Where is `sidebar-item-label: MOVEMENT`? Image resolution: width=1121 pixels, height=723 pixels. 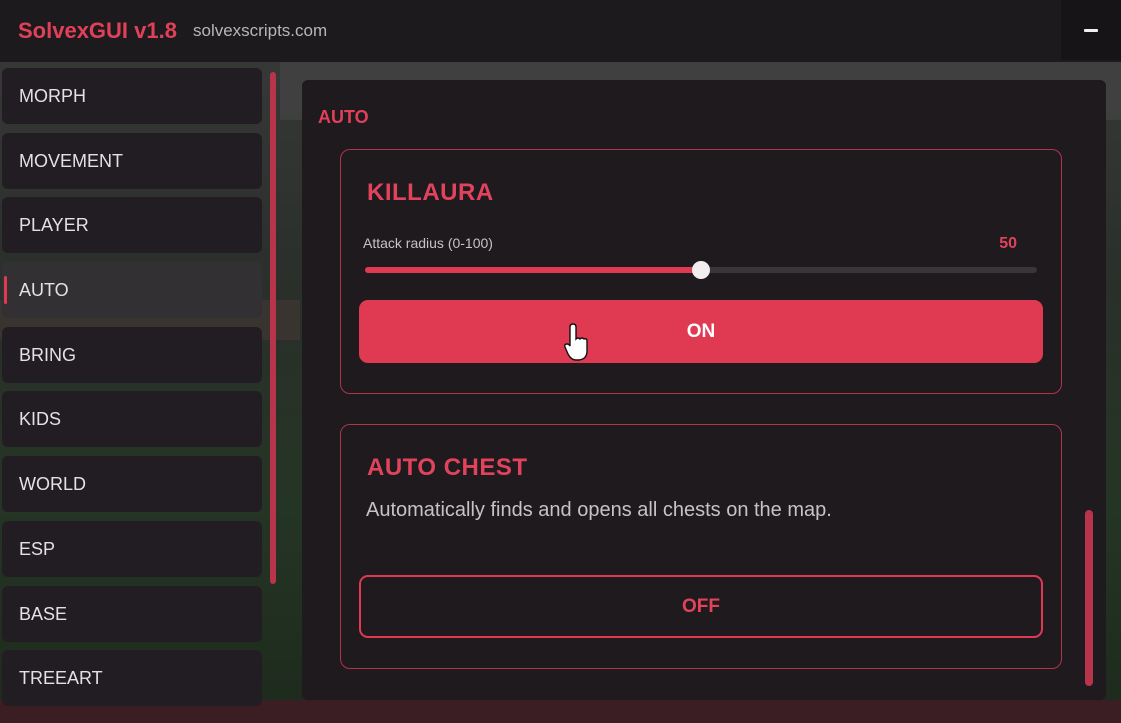
sidebar-item-label: MOVEMENT is located at coordinates (71, 160).